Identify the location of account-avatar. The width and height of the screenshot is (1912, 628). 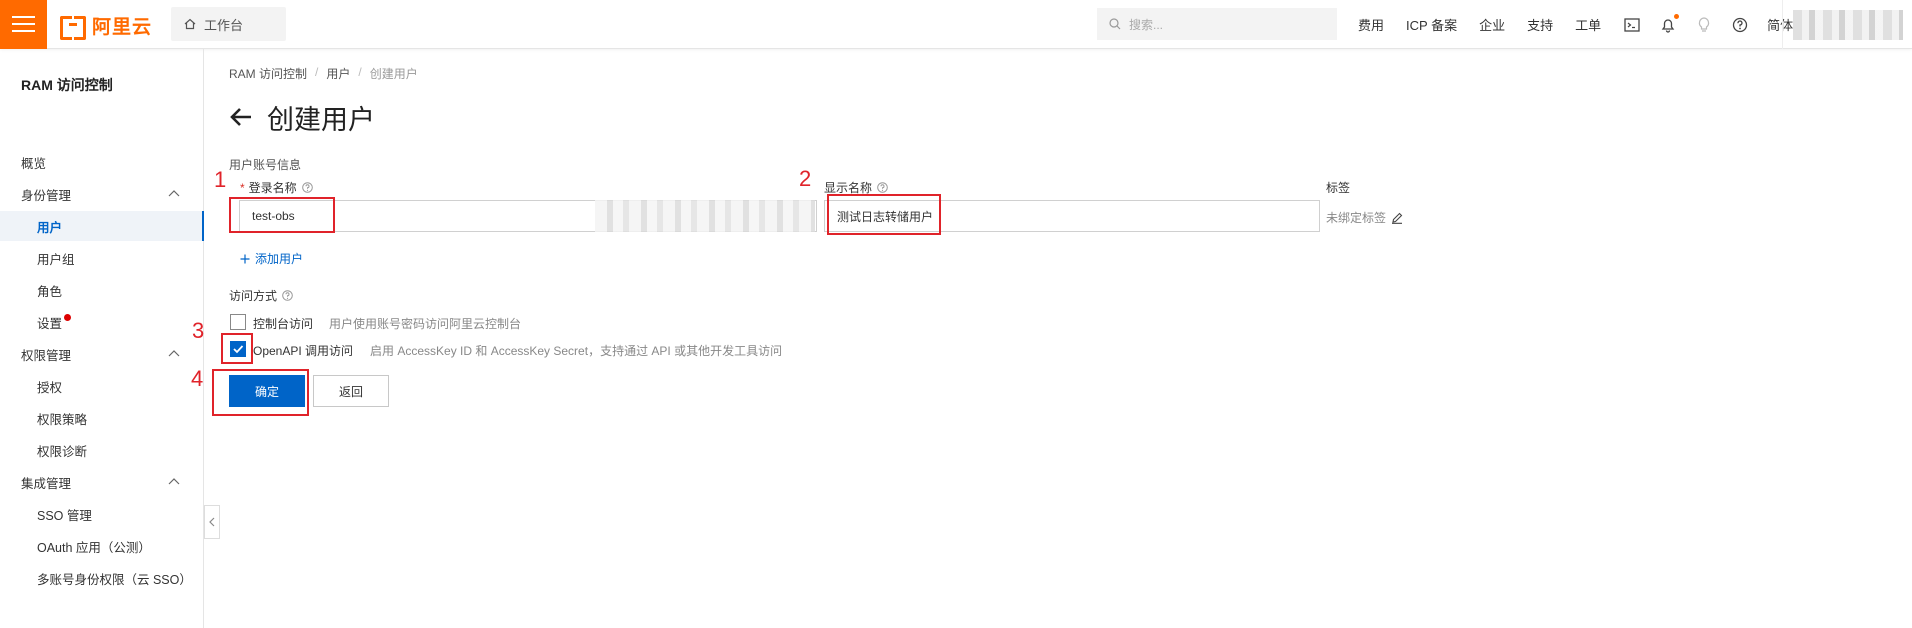
(1847, 24).